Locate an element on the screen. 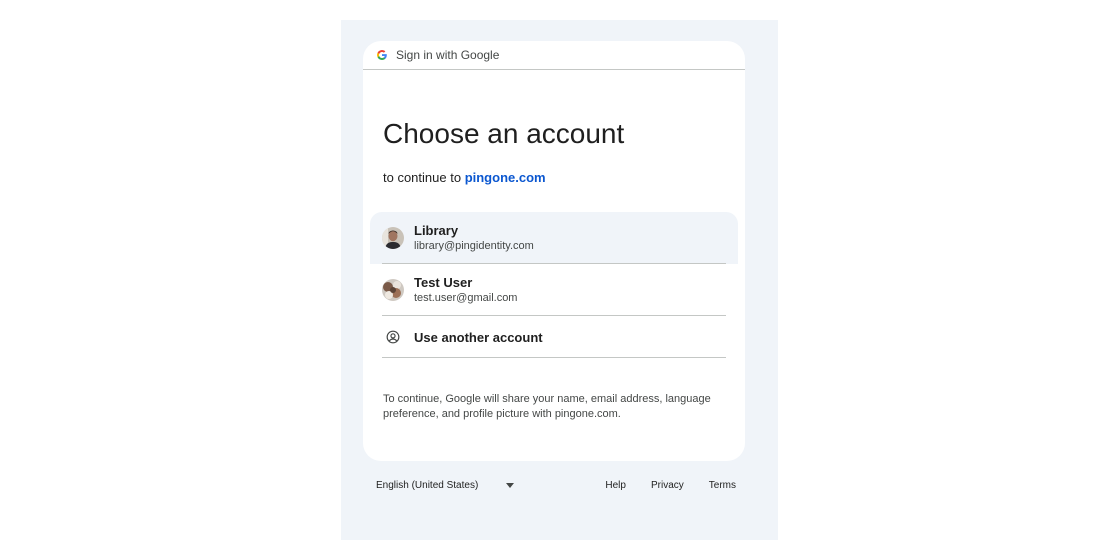 This screenshot has height=560, width=1120. account-email: library@pingidentity.com is located at coordinates (474, 246).